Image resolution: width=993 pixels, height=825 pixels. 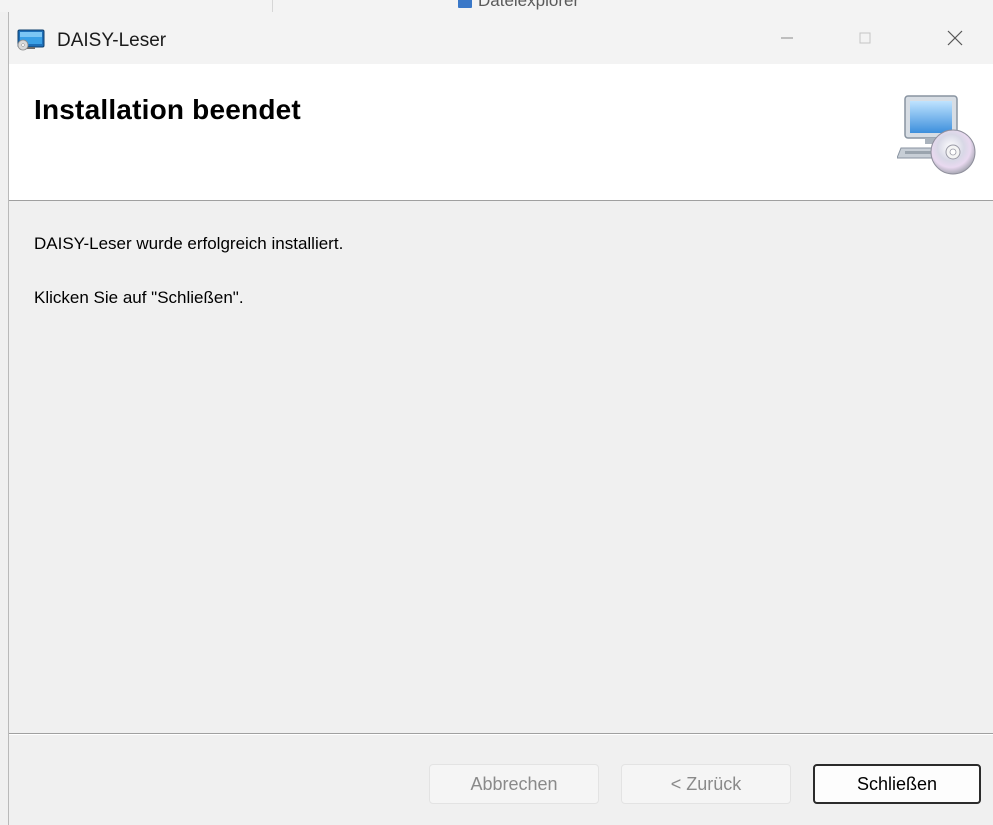 What do you see at coordinates (936, 135) in the screenshot?
I see `computer-cd-icon` at bounding box center [936, 135].